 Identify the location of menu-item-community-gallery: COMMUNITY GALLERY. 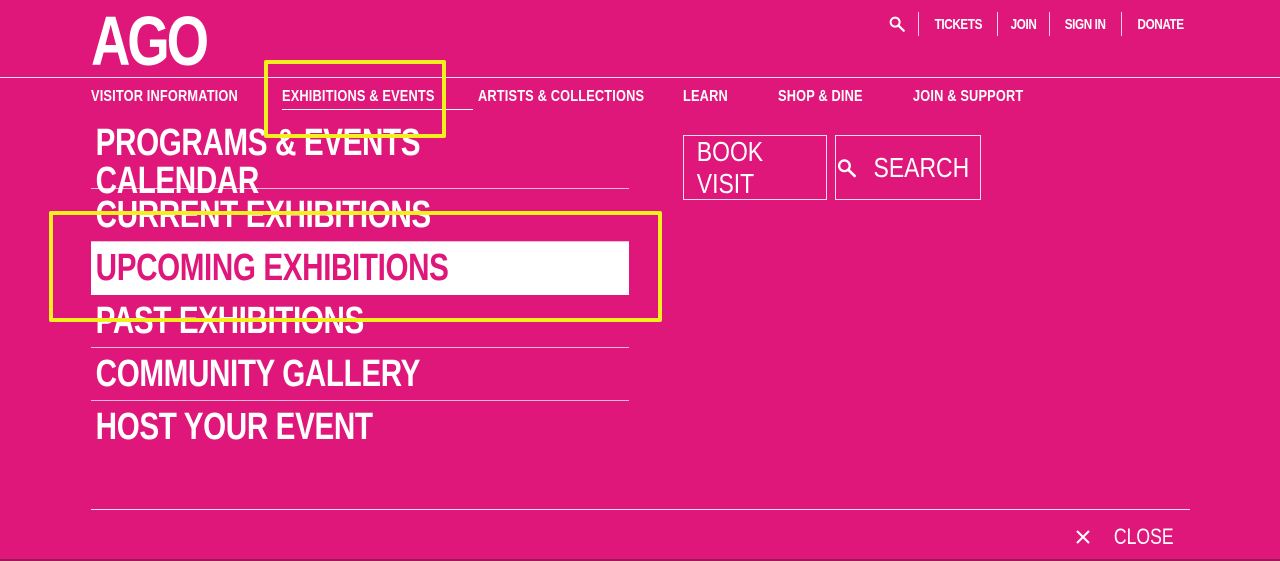
(360, 374).